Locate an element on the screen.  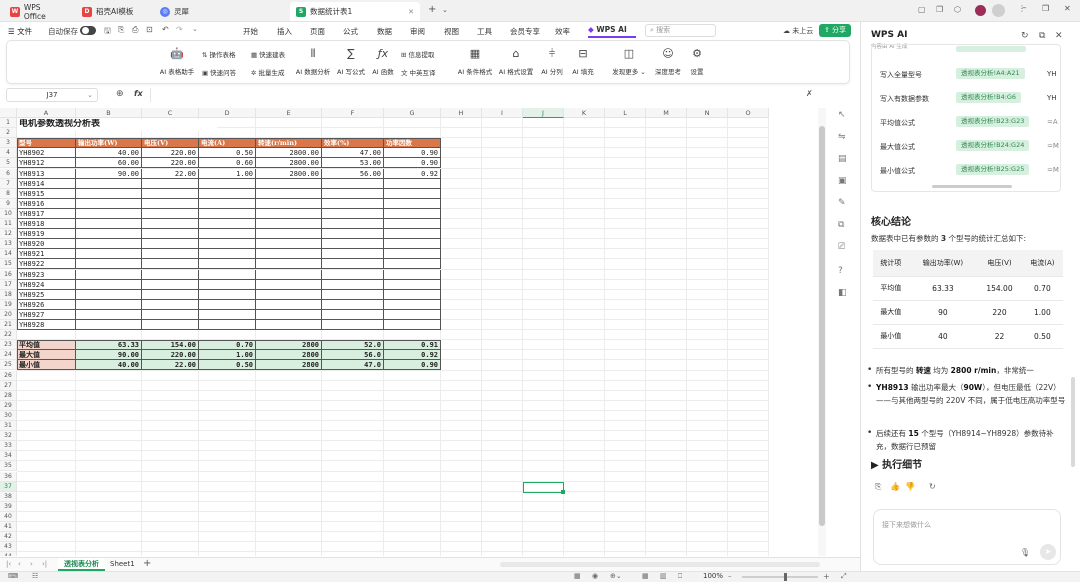
data-cell: YH8913 is located at coordinates (46, 173).